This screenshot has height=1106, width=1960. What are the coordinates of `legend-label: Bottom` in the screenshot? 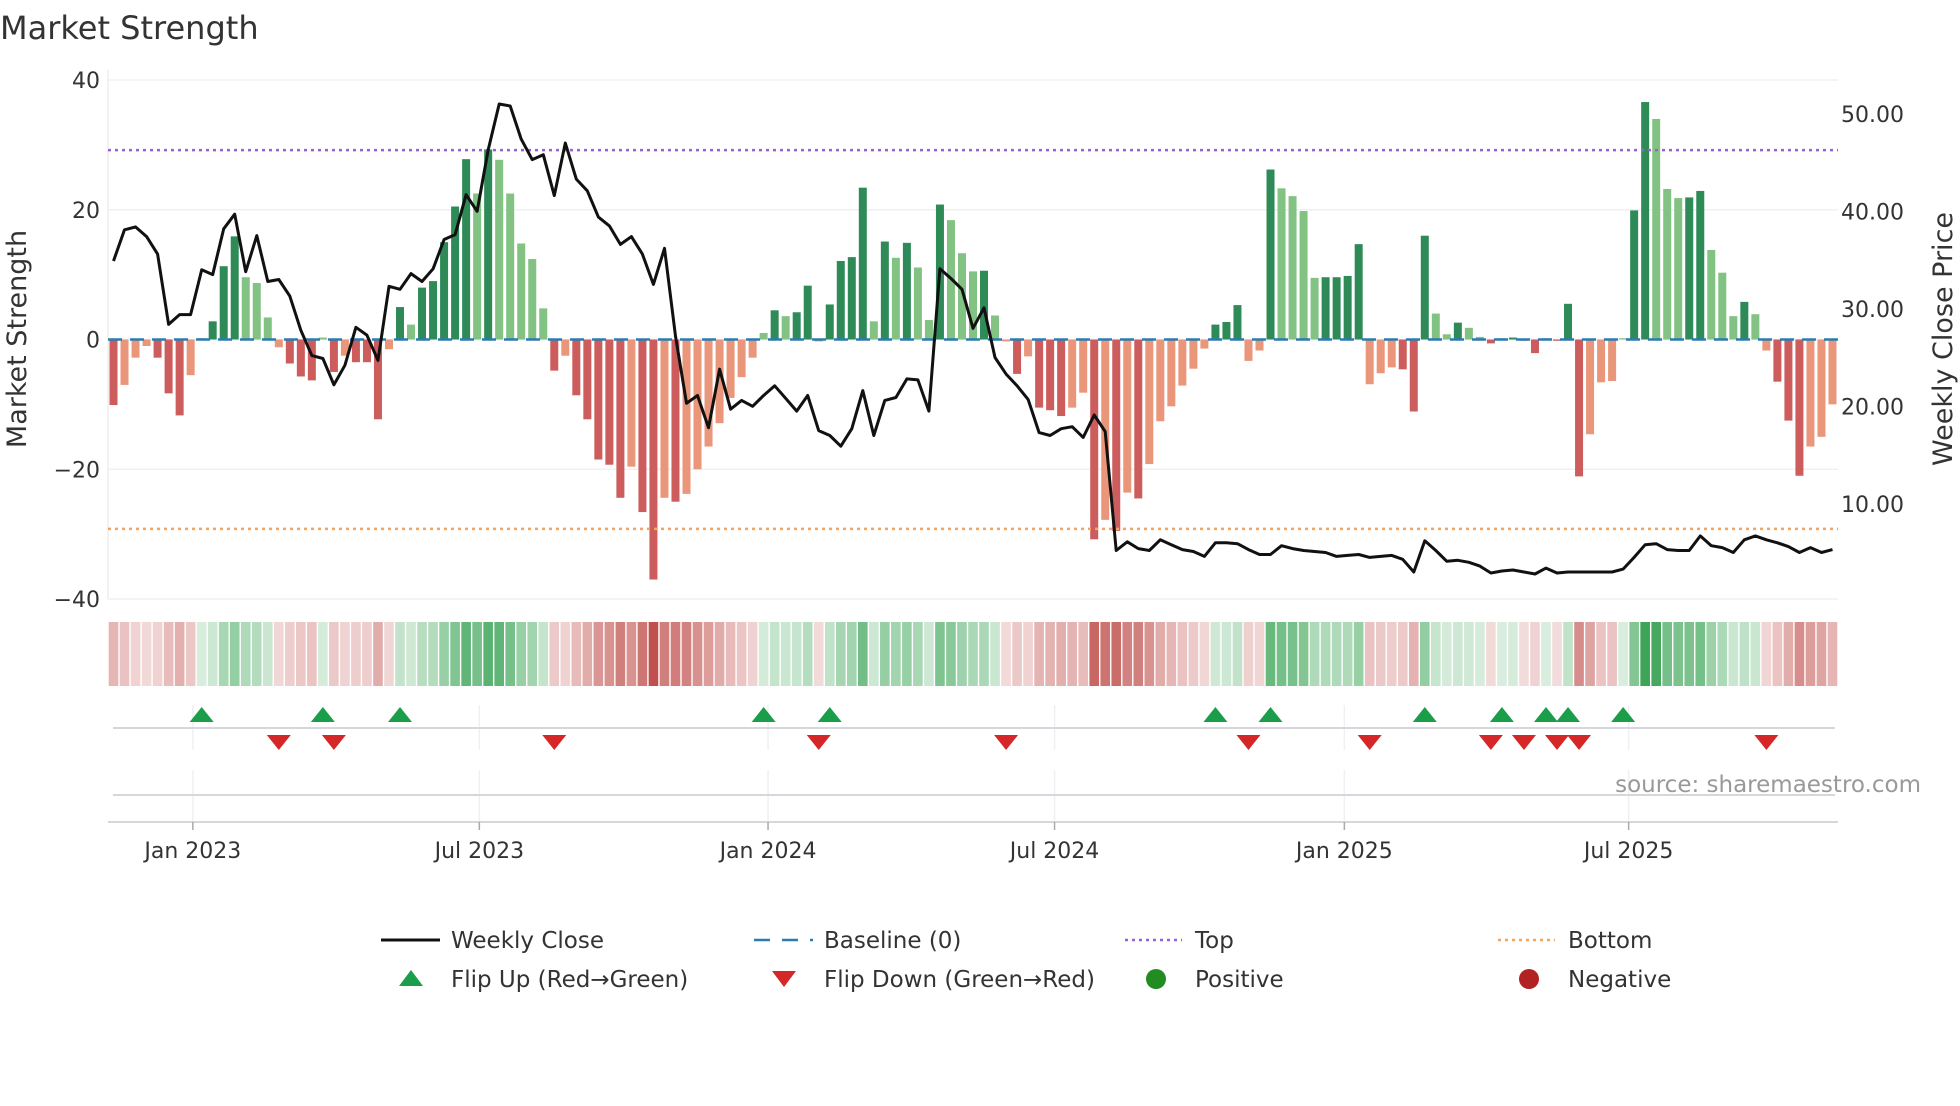 It's located at (1610, 941).